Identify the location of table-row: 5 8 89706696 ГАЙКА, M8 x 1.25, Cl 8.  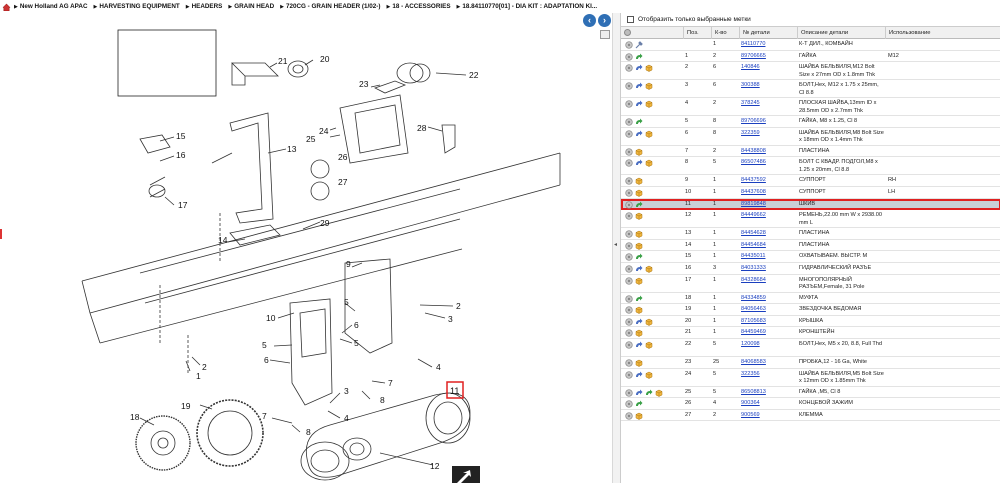
(810, 122).